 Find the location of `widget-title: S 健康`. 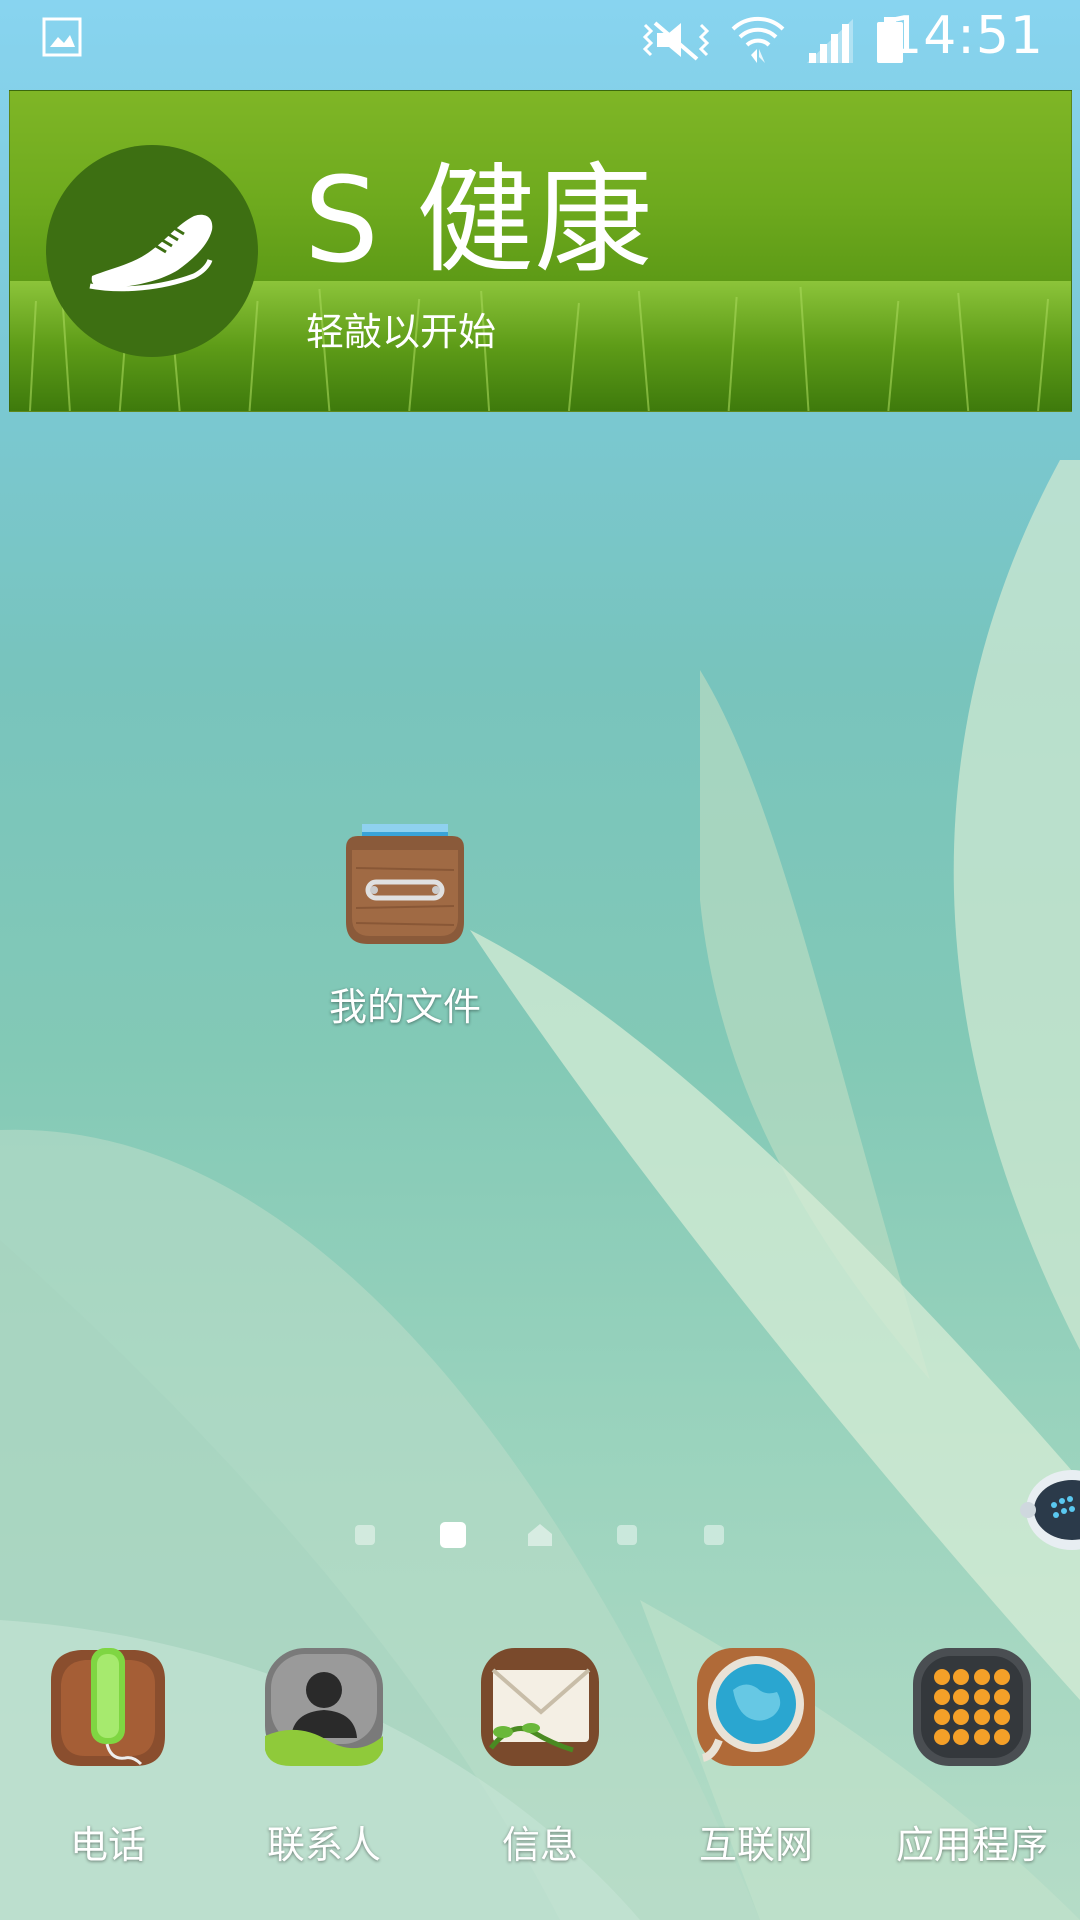

widget-title: S 健康 is located at coordinates (478, 220).